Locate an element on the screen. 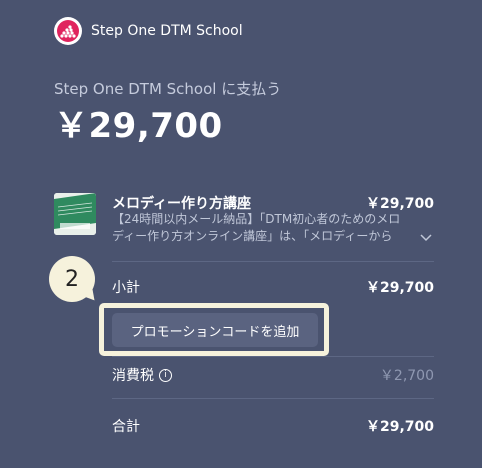 The width and height of the screenshot is (482, 468). item-price: ￥29,700 is located at coordinates (399, 204).